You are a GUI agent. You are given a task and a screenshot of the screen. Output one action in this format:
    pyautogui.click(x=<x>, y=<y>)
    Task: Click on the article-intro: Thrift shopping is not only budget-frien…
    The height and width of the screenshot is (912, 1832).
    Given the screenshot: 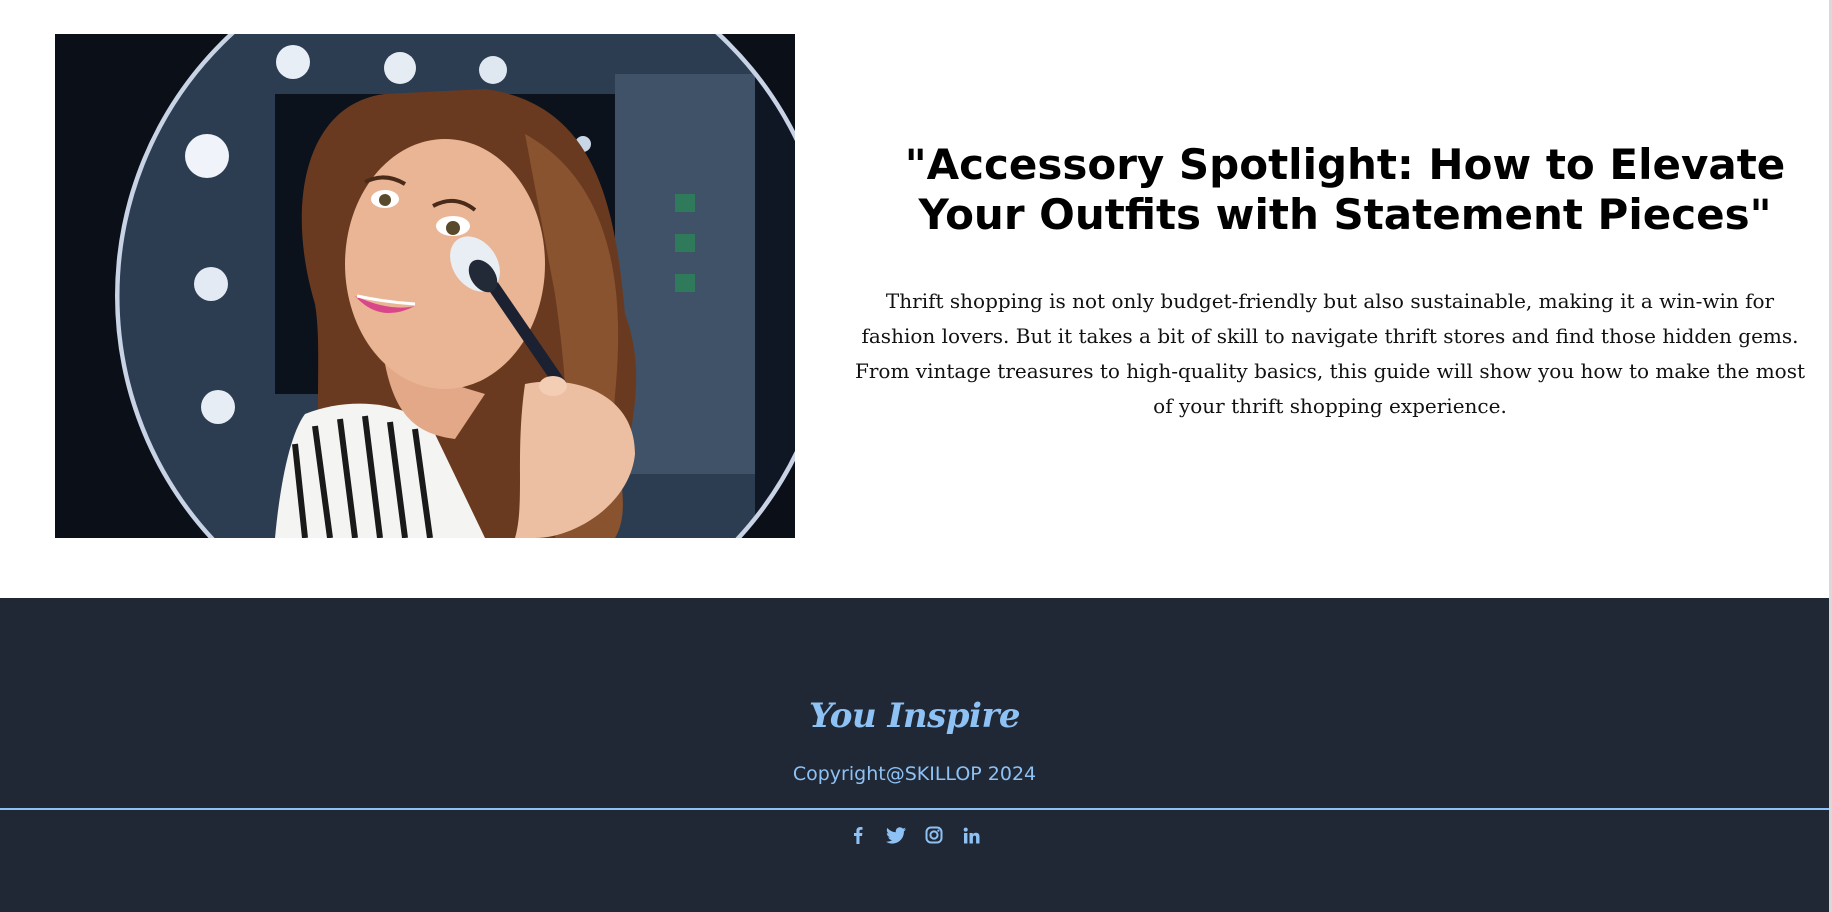 What is the action you would take?
    pyautogui.click(x=1330, y=353)
    